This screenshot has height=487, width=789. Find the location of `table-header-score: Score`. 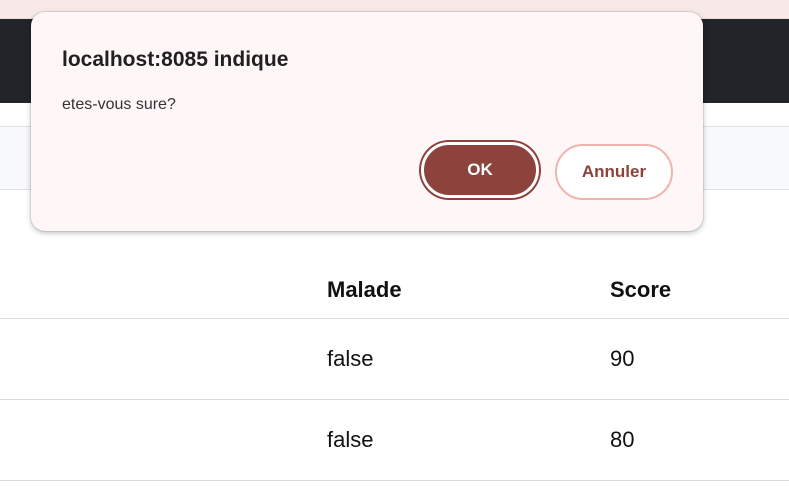

table-header-score: Score is located at coordinates (699, 290).